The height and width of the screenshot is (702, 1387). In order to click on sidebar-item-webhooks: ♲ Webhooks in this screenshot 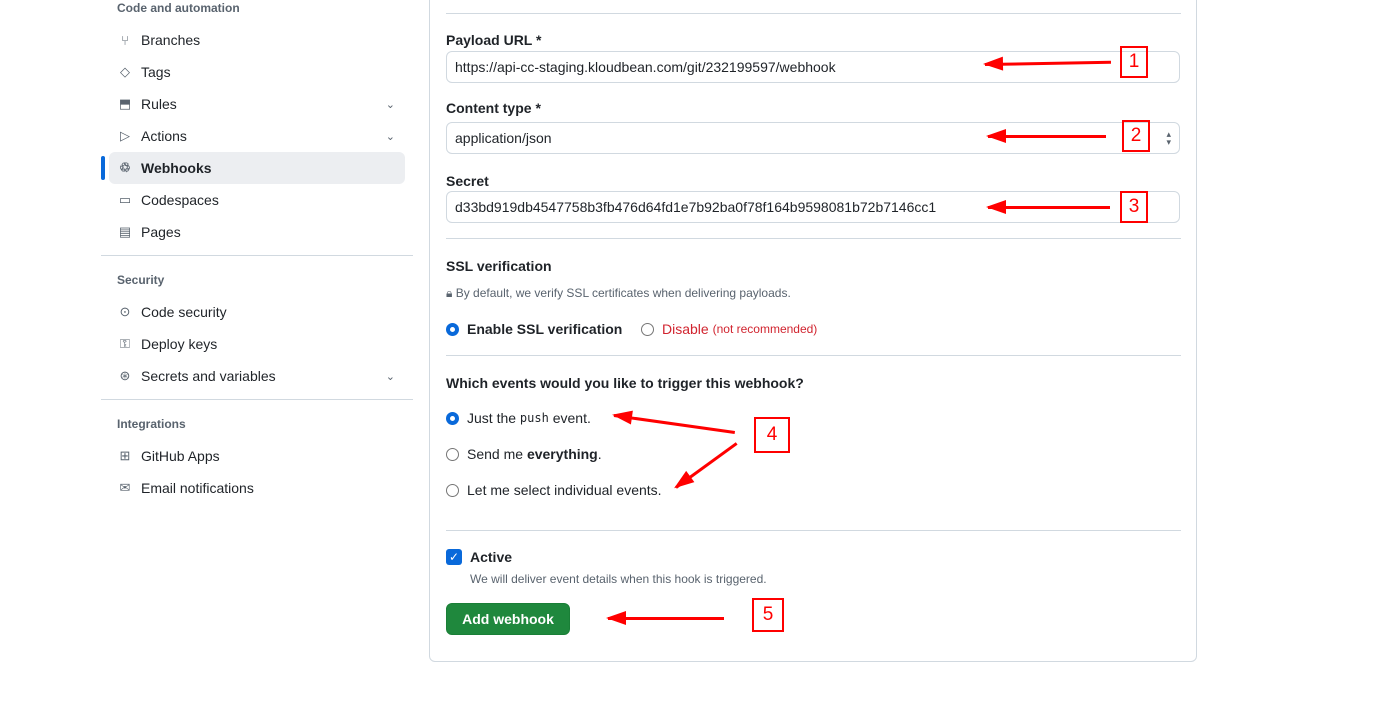, I will do `click(257, 168)`.